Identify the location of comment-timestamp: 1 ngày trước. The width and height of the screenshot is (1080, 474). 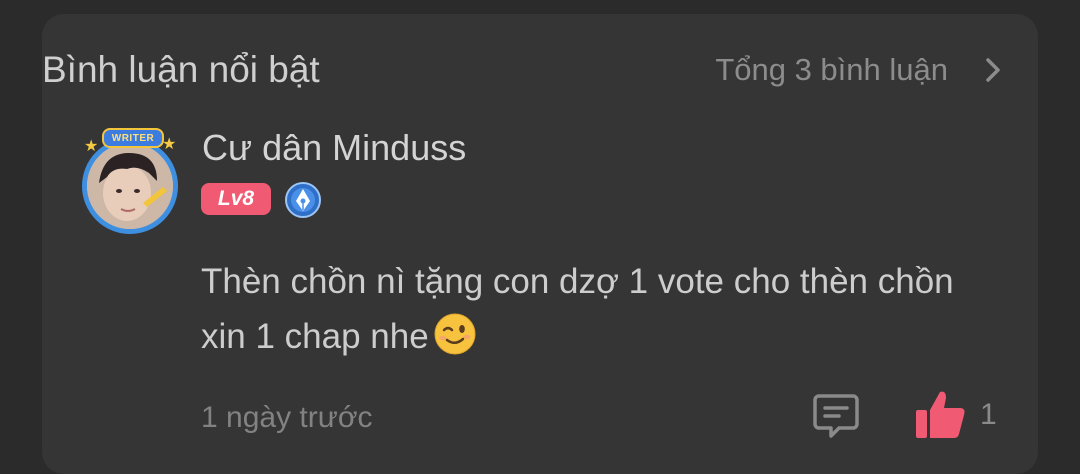
(287, 417).